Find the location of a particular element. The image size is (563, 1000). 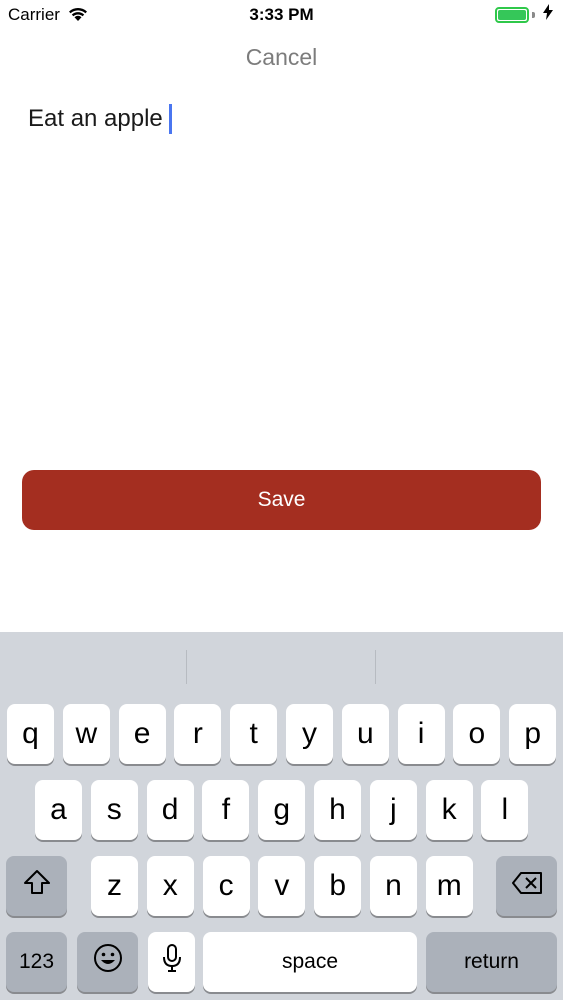

key-h: h is located at coordinates (337, 810).